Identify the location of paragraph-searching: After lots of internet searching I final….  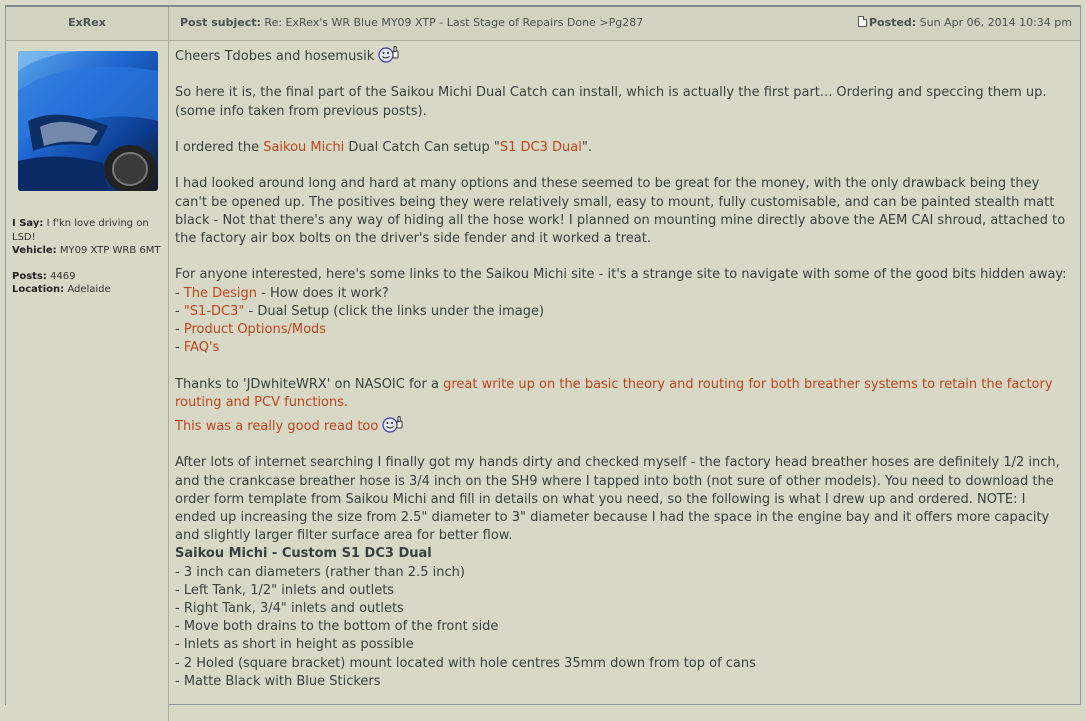
(617, 499).